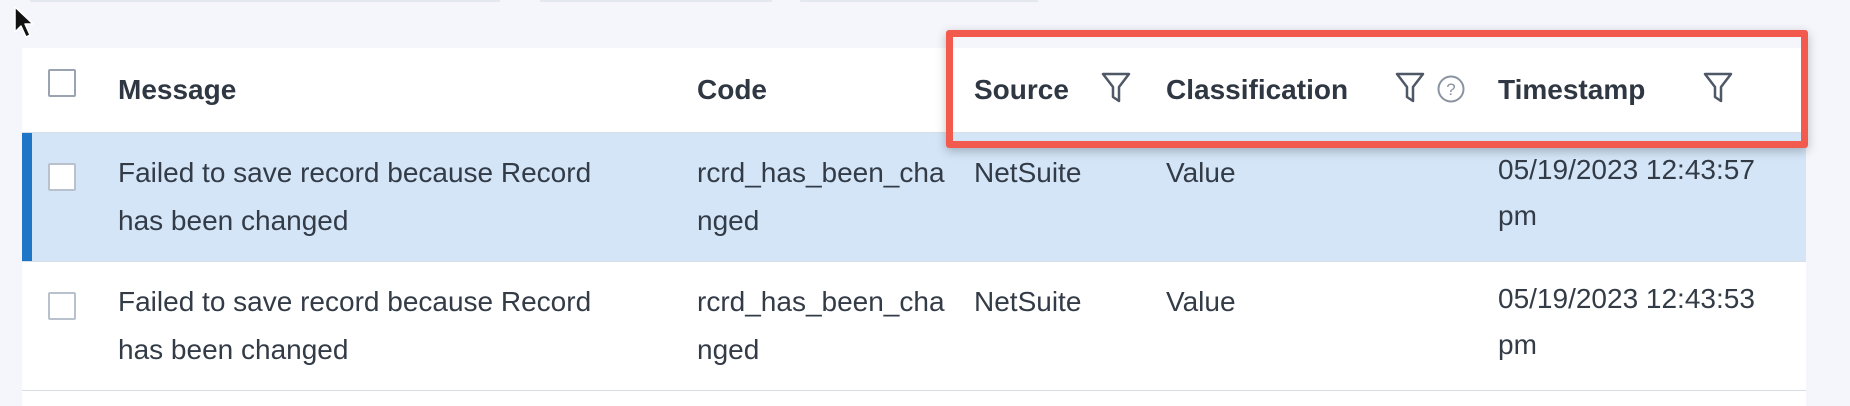 The image size is (1850, 406). What do you see at coordinates (1626, 192) in the screenshot?
I see `timestamp-cell: 05/19/2023 12:43:57 pm` at bounding box center [1626, 192].